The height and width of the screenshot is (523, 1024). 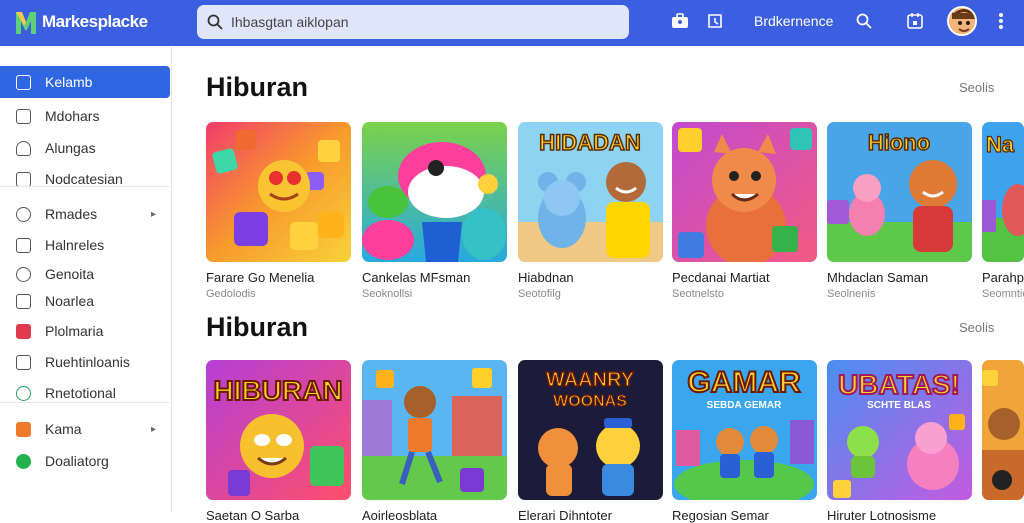 I want to click on app-card: WAANRY WOONAS Elerari Dihntoter, so click(x=590, y=441).